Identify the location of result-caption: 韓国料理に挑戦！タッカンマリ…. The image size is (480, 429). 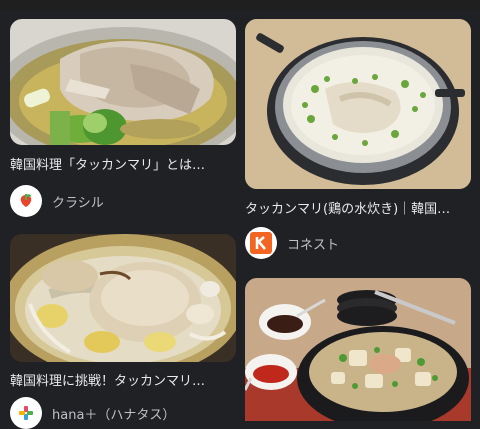
(123, 382).